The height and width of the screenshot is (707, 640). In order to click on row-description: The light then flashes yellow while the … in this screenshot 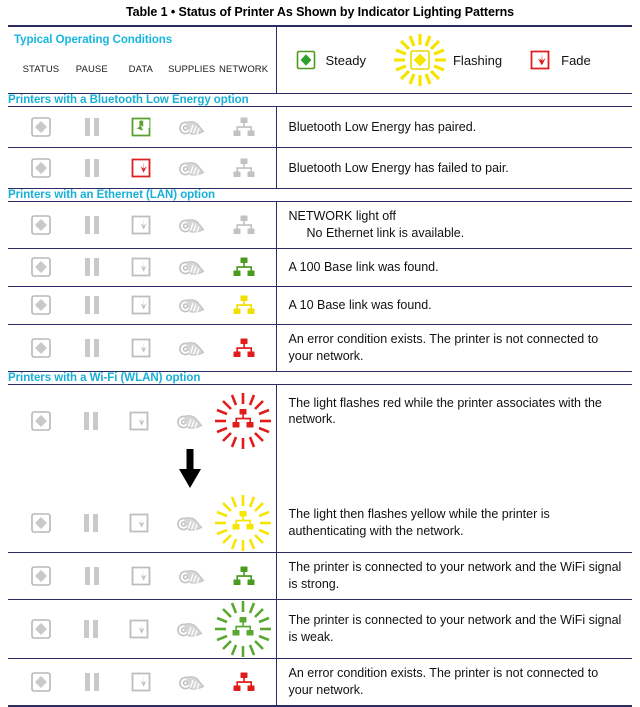, I will do `click(455, 523)`.